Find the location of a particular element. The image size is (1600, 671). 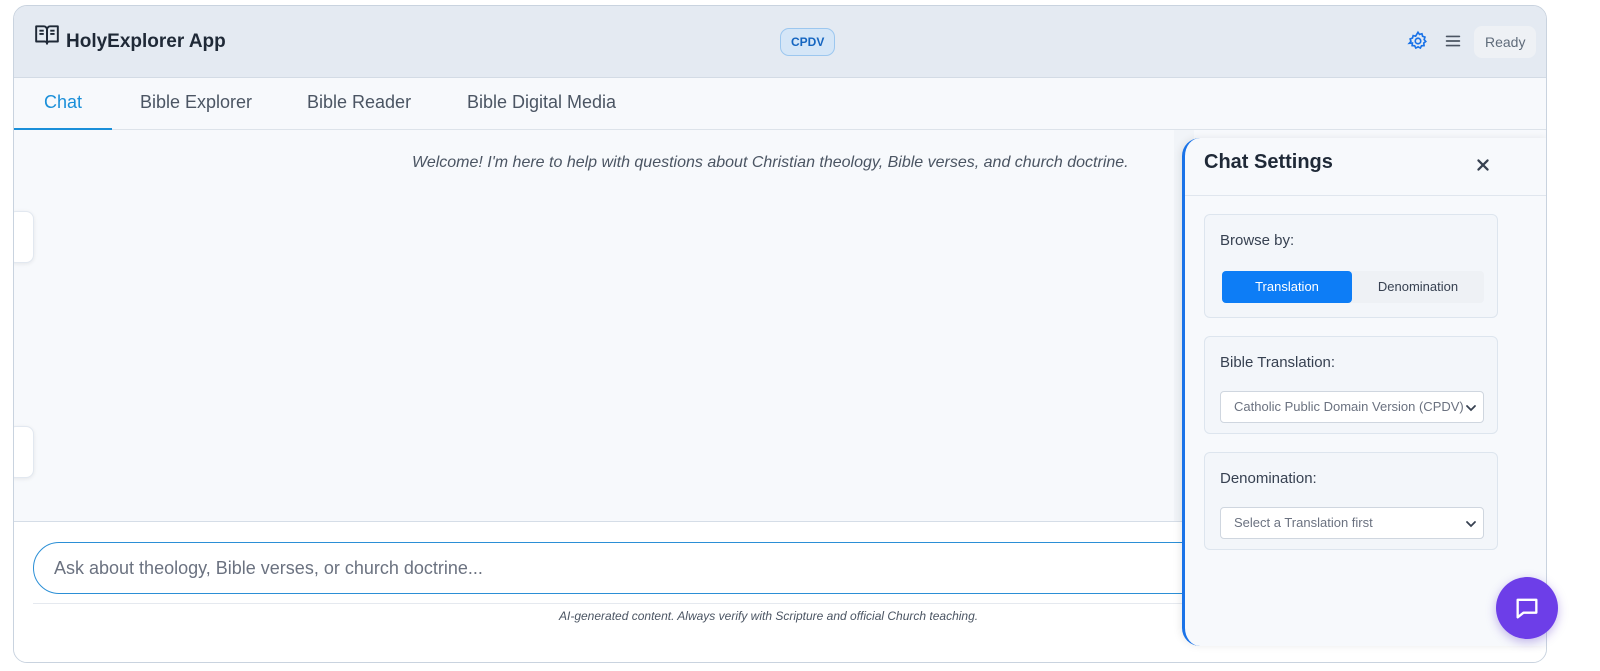

app-title: HolyExplorer App is located at coordinates (146, 41).